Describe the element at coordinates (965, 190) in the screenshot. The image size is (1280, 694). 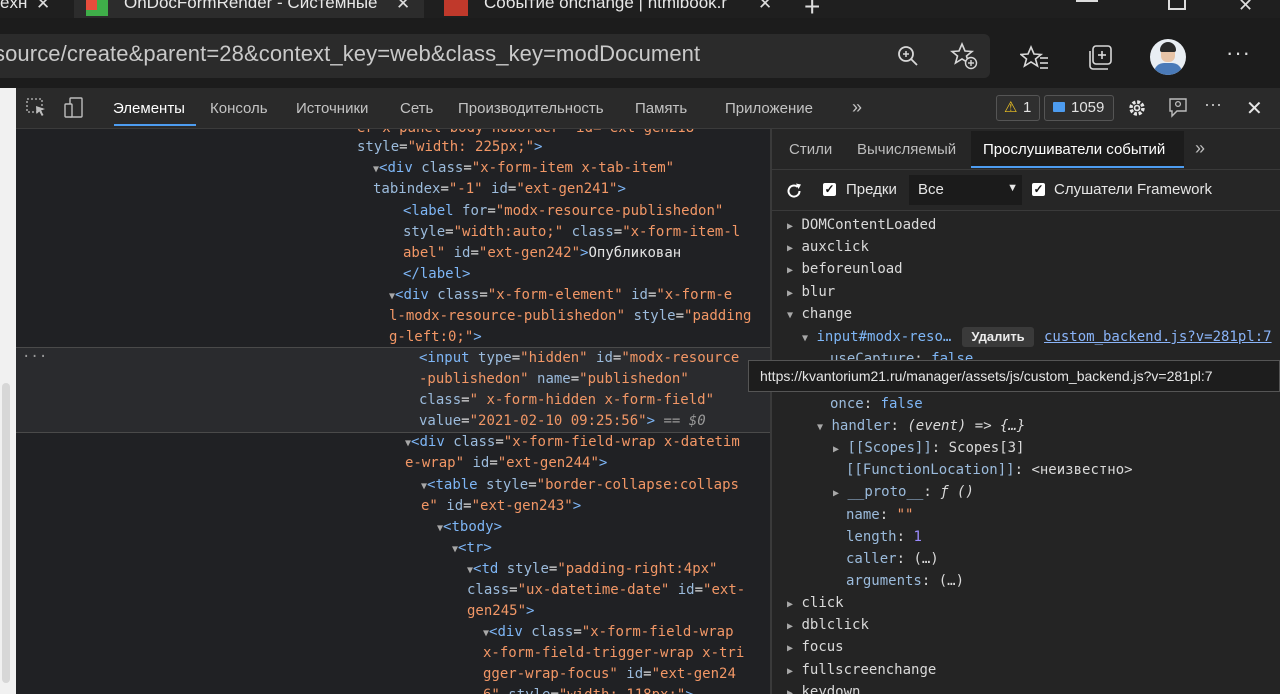
I see `listener-type-select: Все ▼` at that location.